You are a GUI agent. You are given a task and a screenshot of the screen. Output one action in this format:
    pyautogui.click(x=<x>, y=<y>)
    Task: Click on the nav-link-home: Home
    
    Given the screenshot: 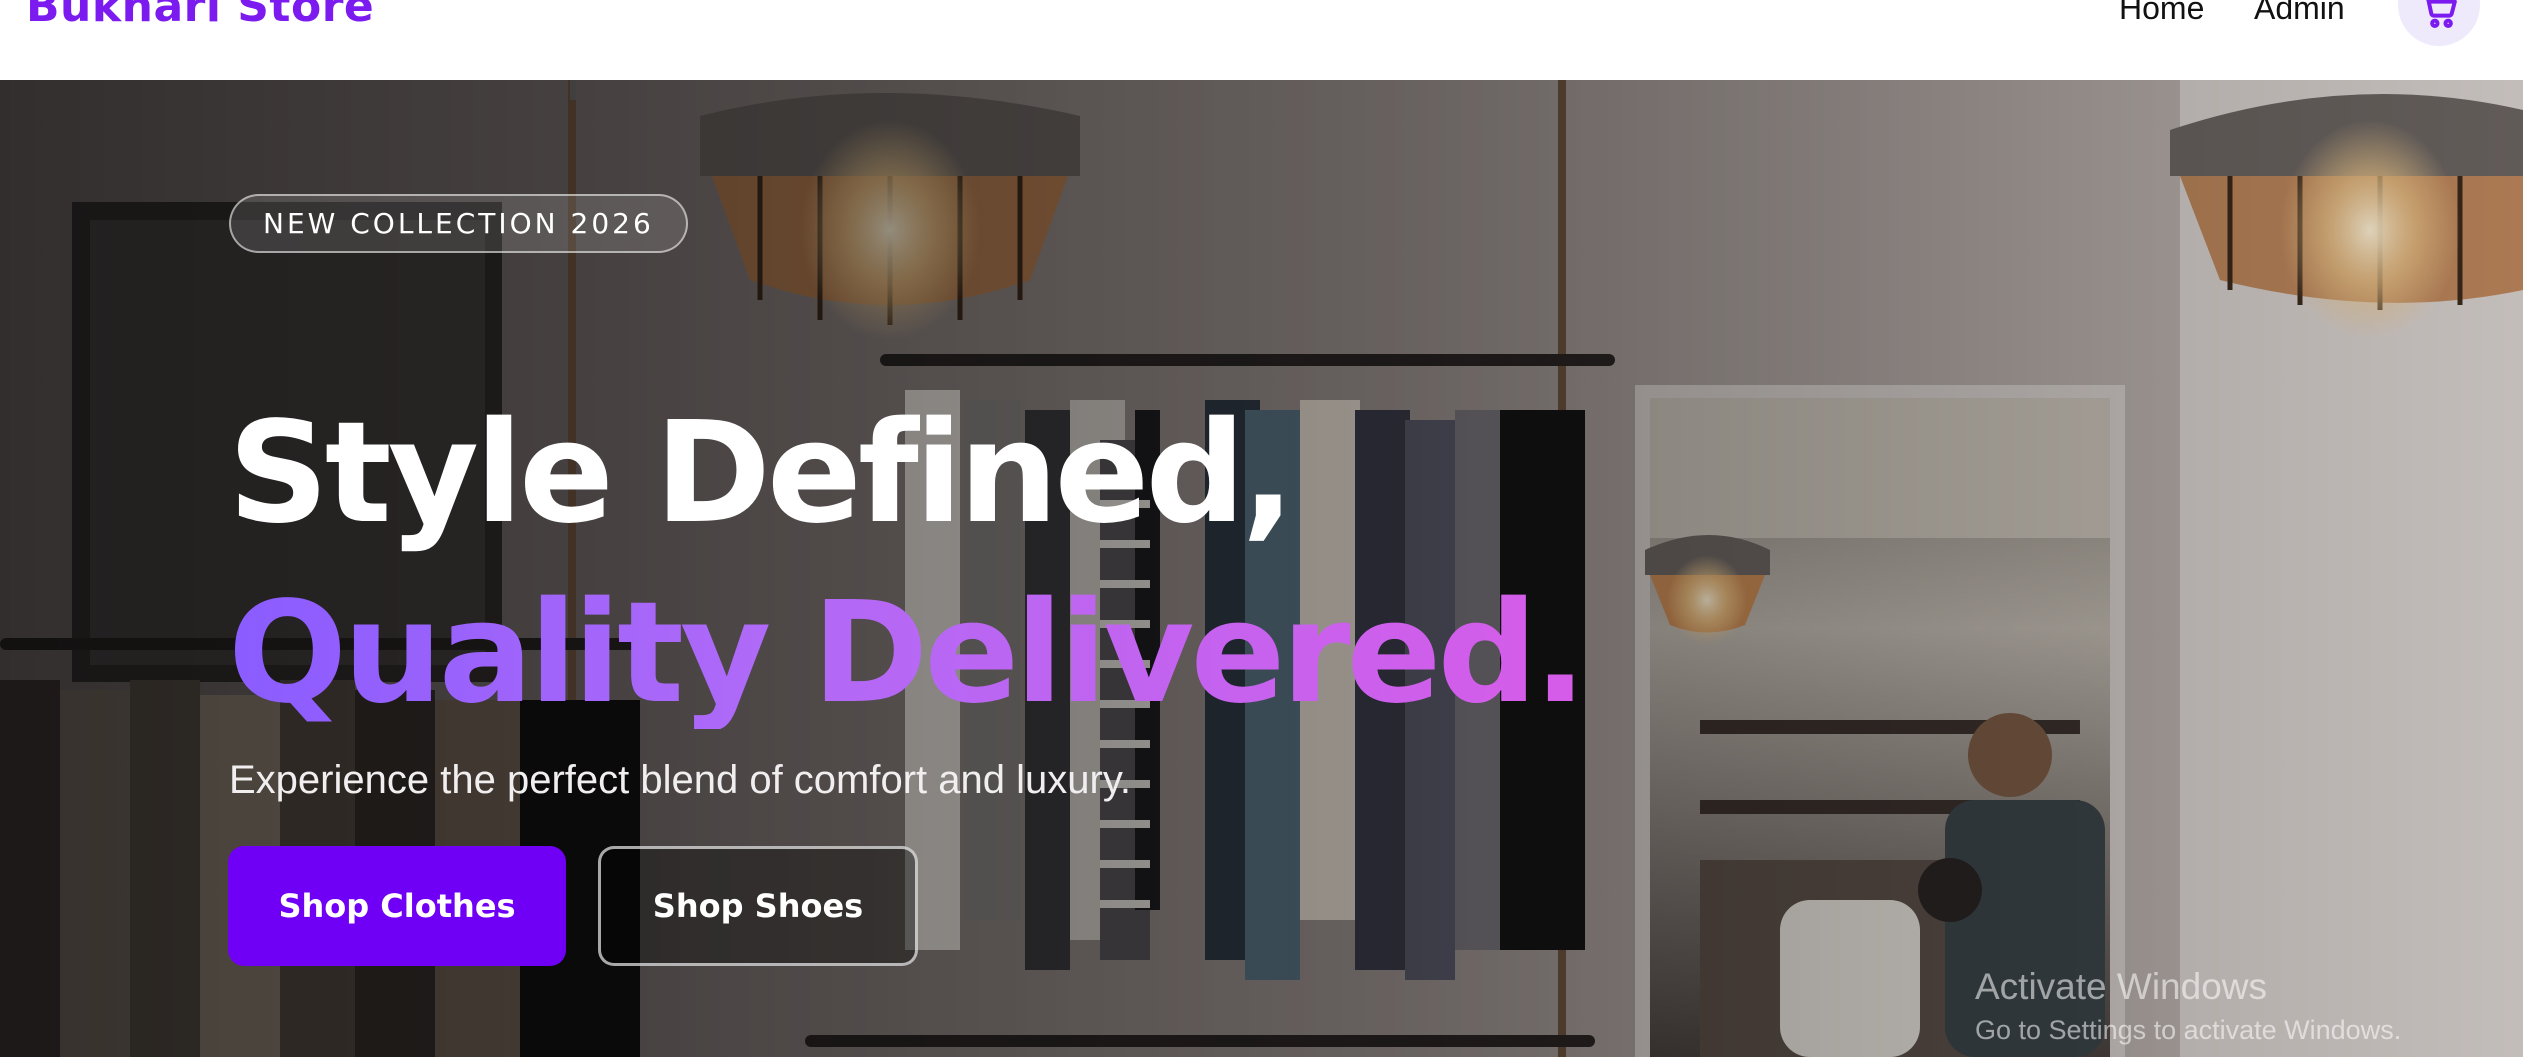 What is the action you would take?
    pyautogui.click(x=2161, y=14)
    